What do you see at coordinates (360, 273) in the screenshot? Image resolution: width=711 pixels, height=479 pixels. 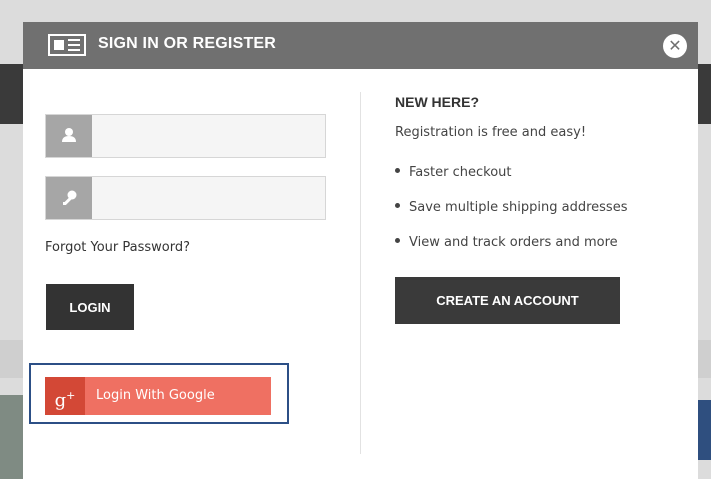 I see `column-divider` at bounding box center [360, 273].